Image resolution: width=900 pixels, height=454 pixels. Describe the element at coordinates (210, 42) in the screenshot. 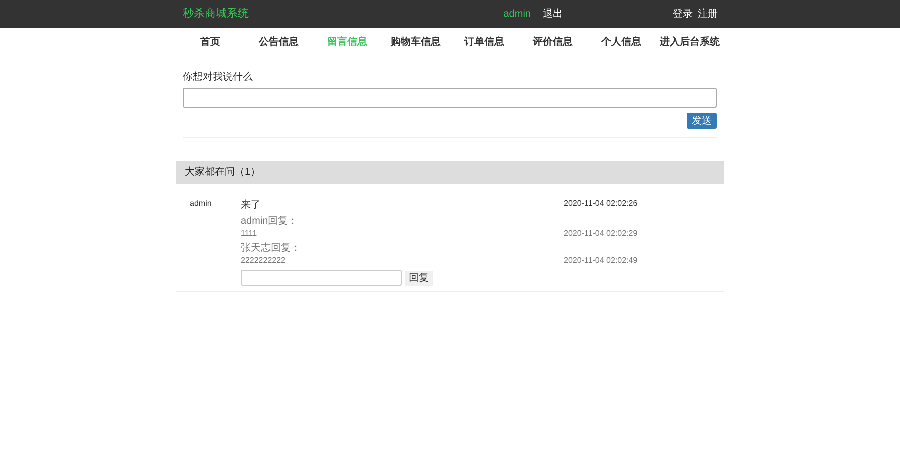

I see `nav-tab: 首页` at that location.